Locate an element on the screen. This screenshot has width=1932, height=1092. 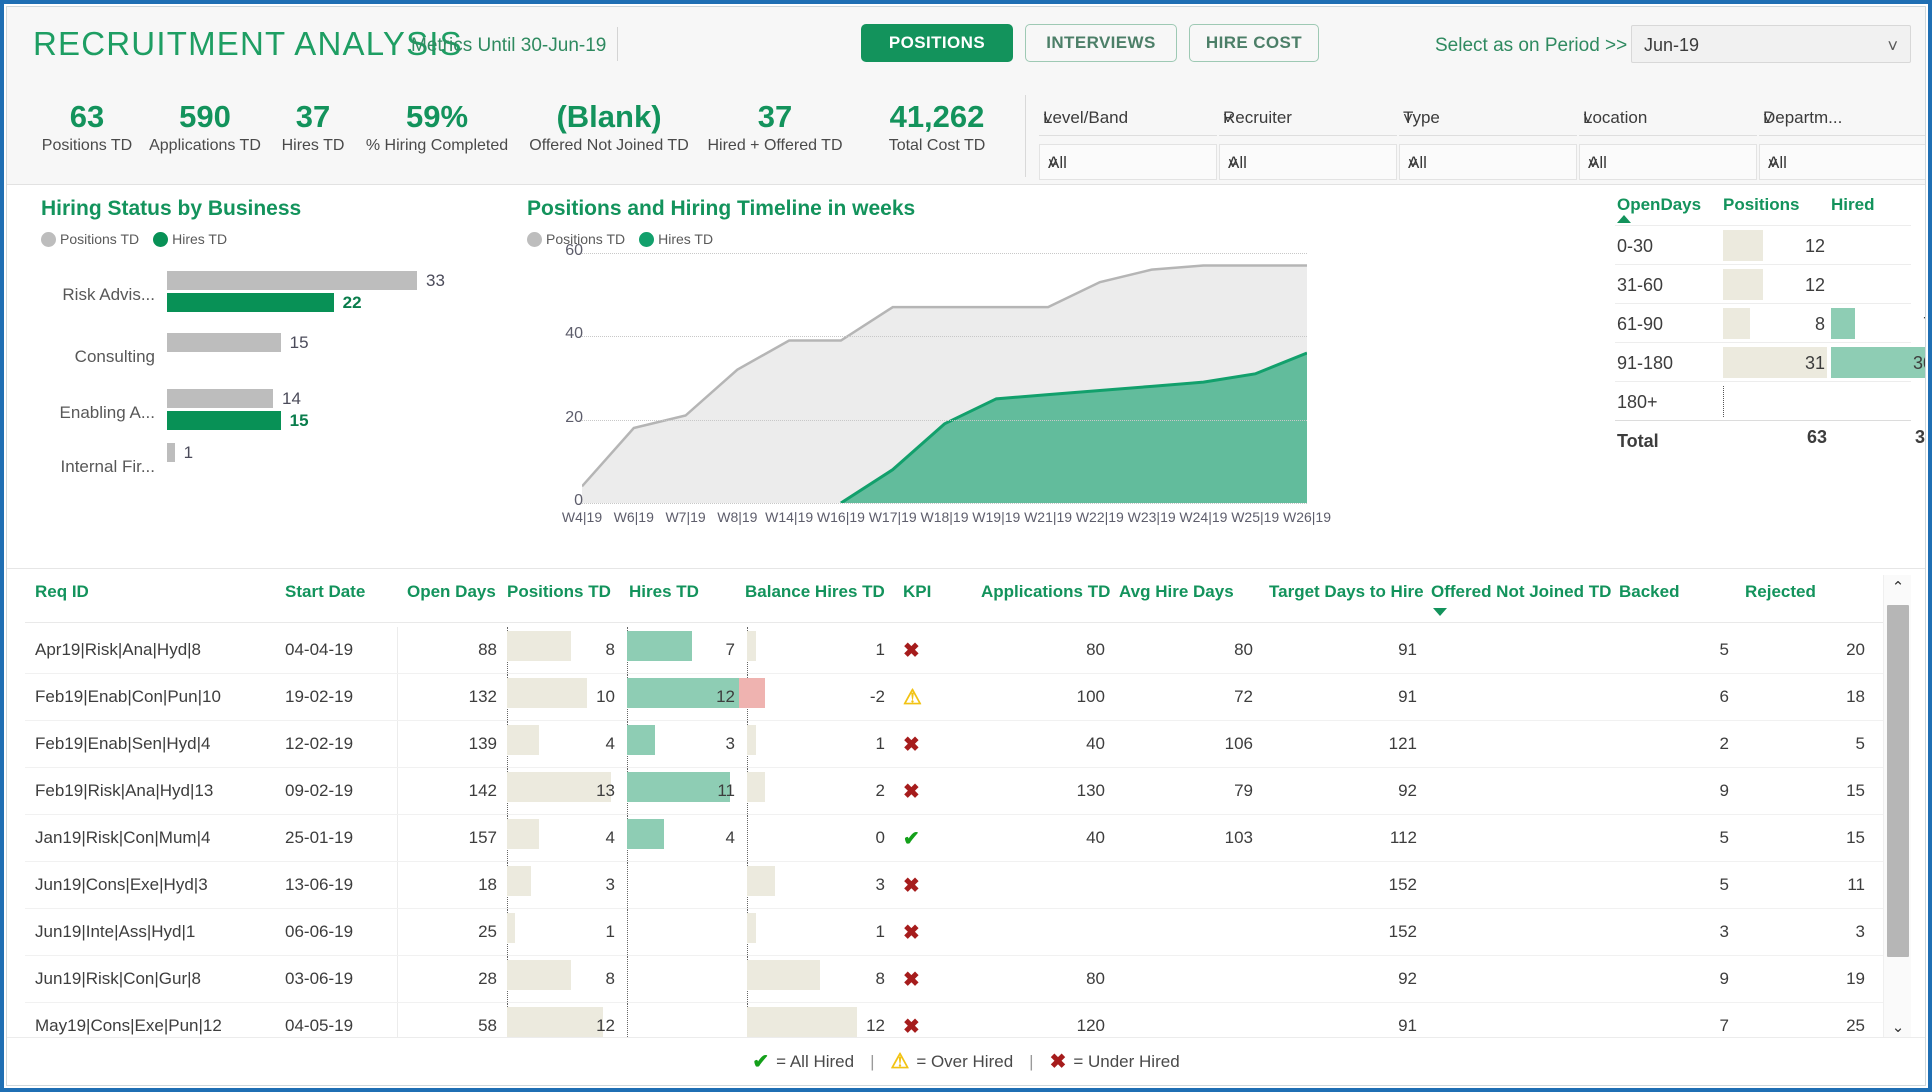
cell-rejected: 3 is located at coordinates (1860, 931).